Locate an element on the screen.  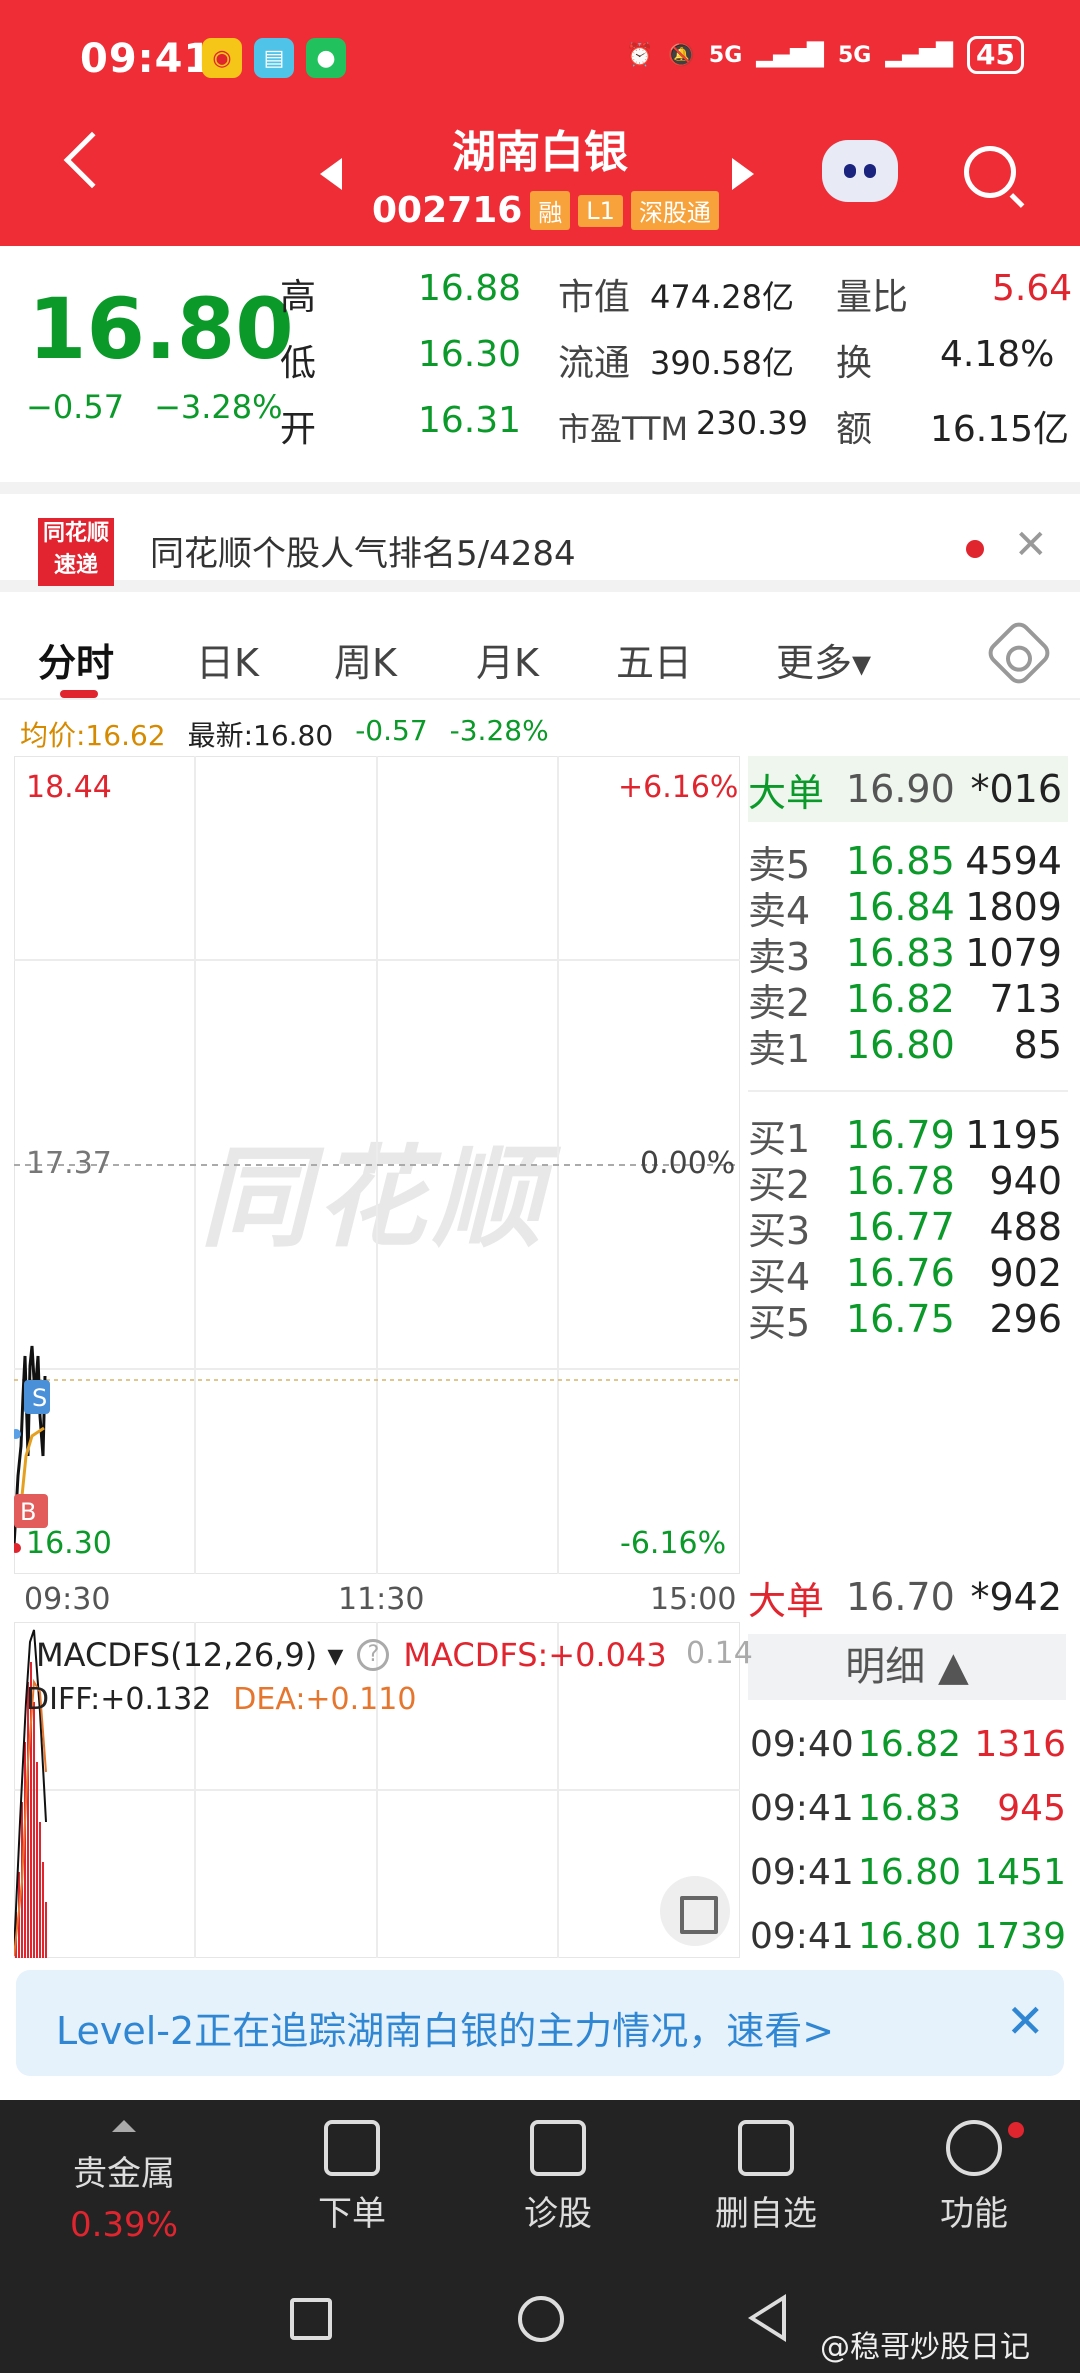
label-open: 开 is located at coordinates (298, 429).